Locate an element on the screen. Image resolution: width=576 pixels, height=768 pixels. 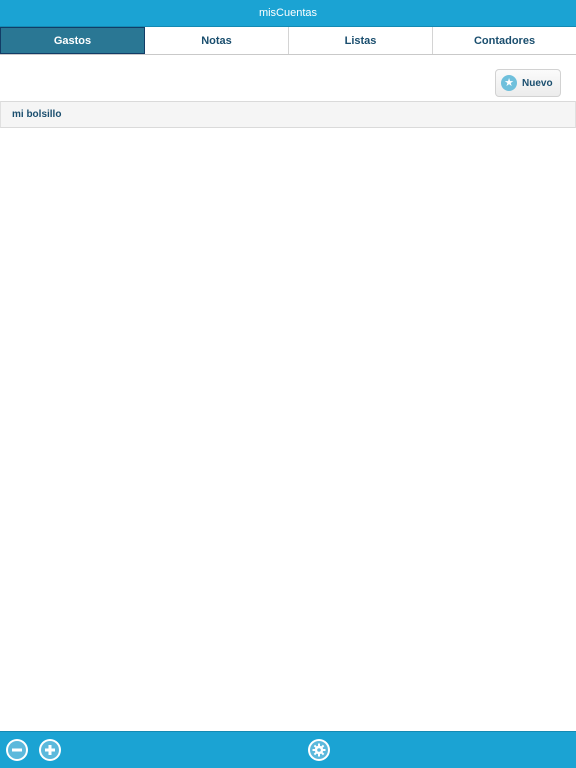
title-bar: misCuentas is located at coordinates (288, 13).